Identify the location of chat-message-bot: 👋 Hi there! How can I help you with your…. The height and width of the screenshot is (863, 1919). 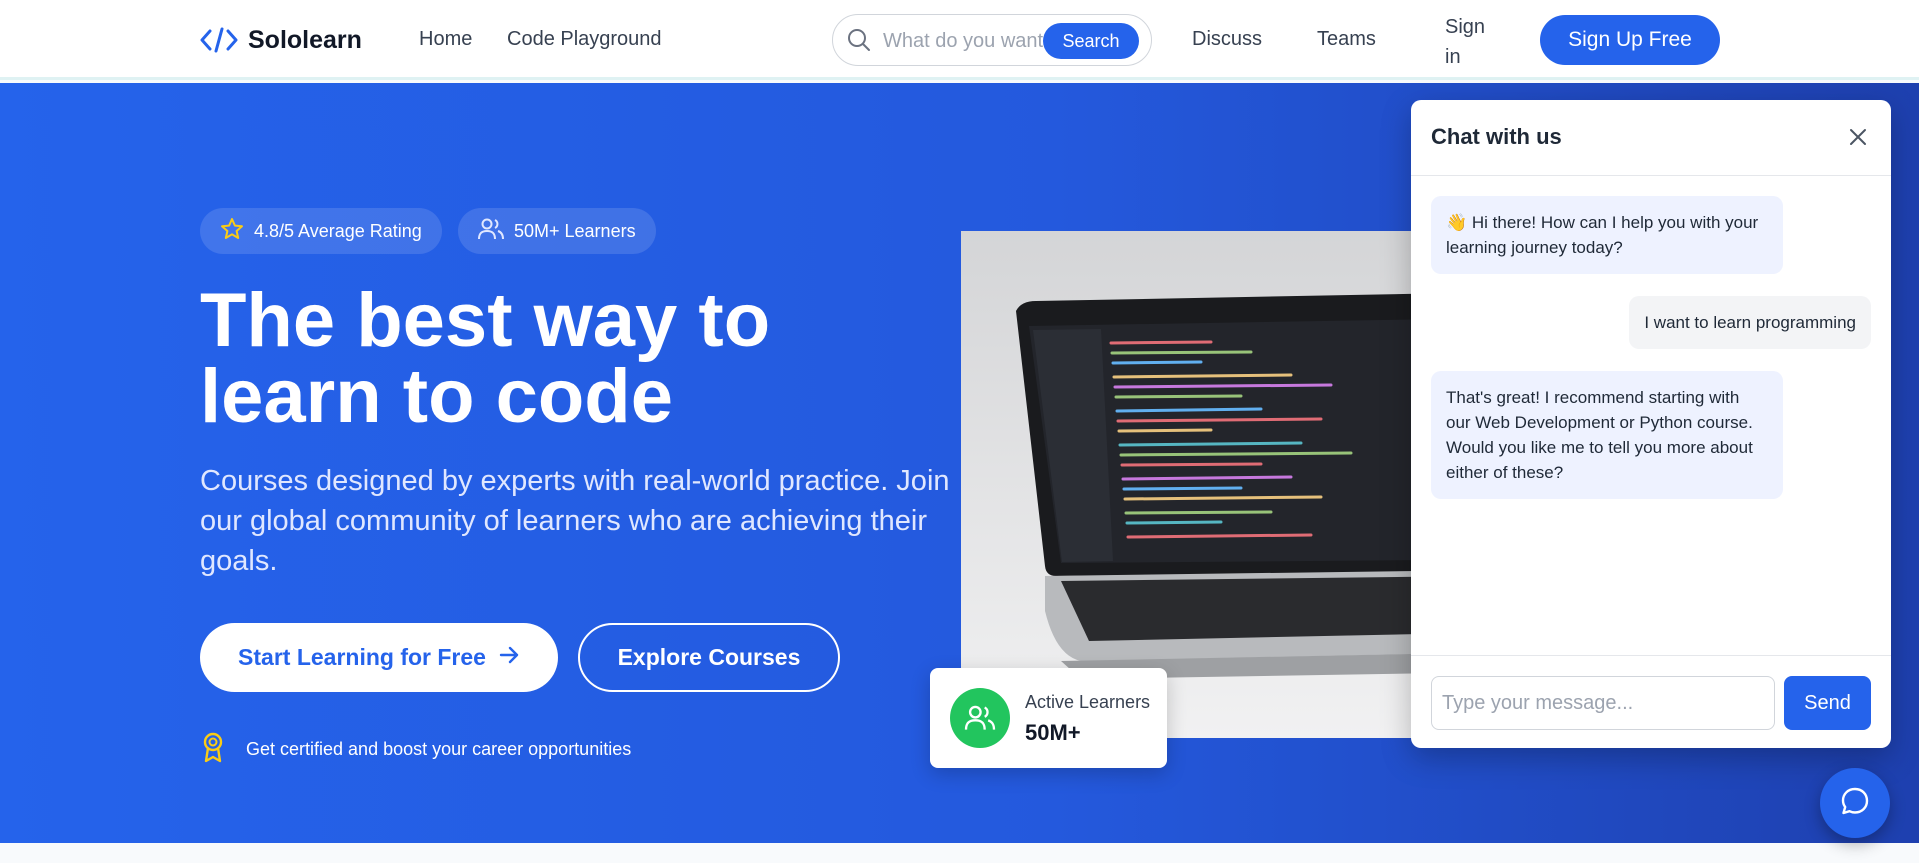
(1607, 235).